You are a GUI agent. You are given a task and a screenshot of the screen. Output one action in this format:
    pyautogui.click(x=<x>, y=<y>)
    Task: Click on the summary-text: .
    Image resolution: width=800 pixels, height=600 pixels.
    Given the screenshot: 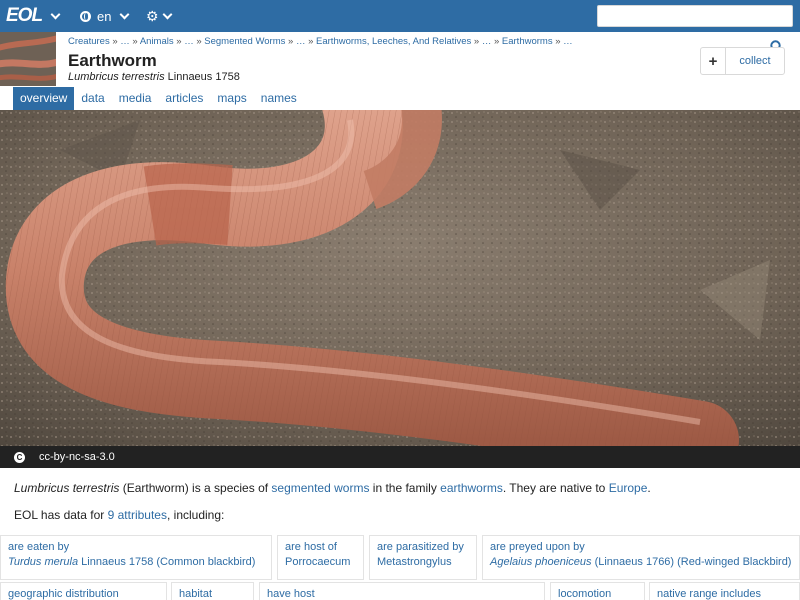 What is the action you would take?
    pyautogui.click(x=649, y=488)
    